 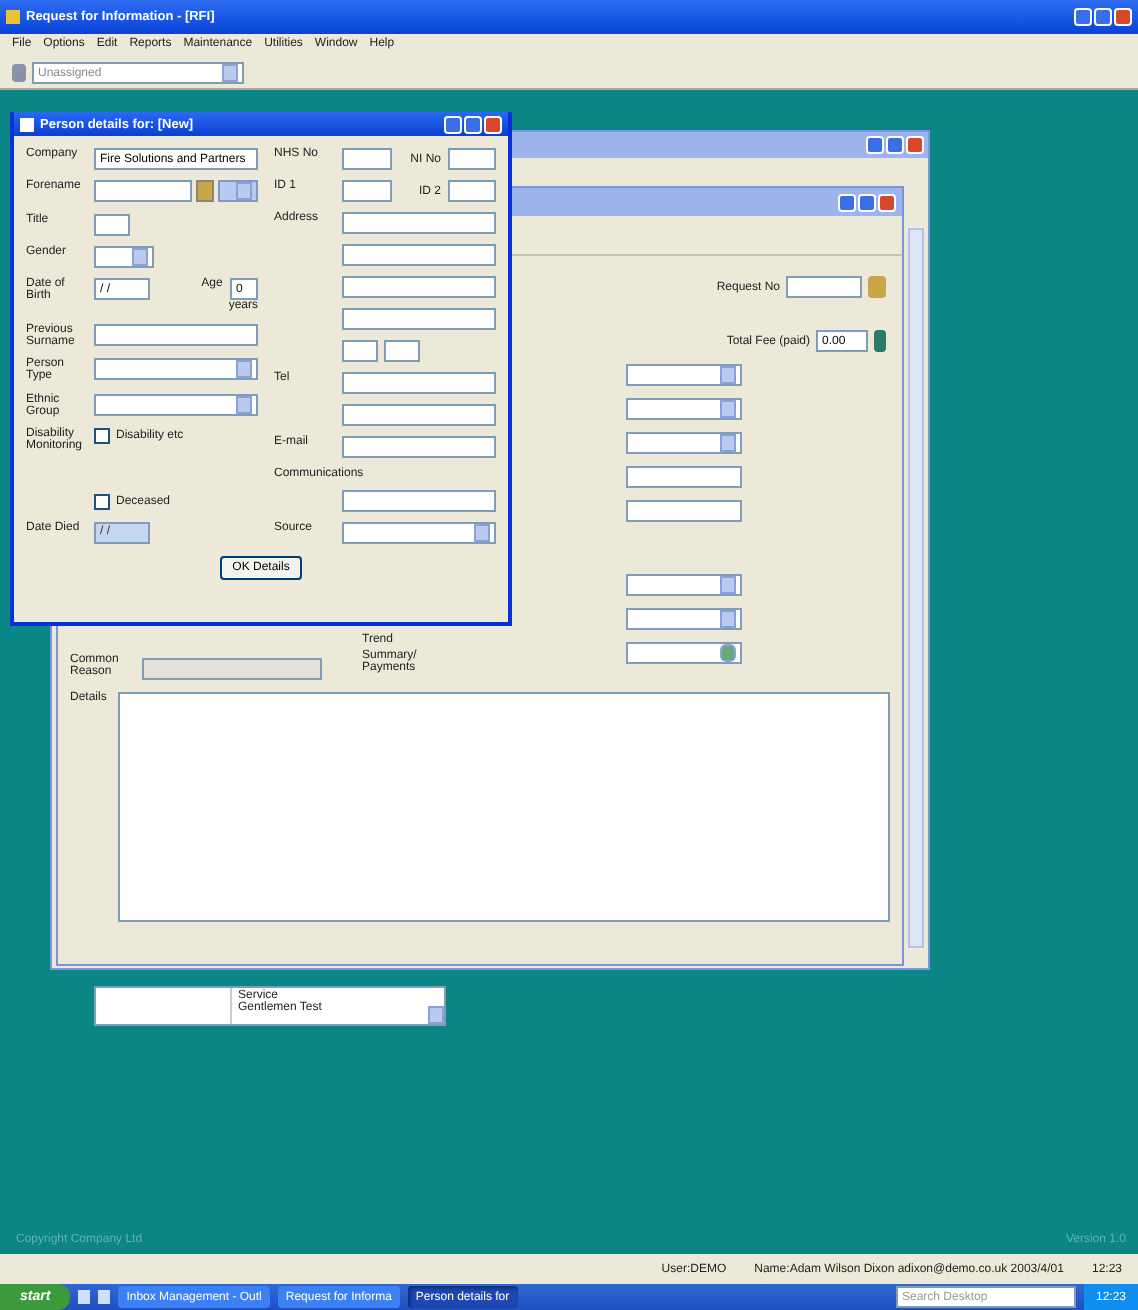 What do you see at coordinates (27, 124) in the screenshot?
I see `window-icon` at bounding box center [27, 124].